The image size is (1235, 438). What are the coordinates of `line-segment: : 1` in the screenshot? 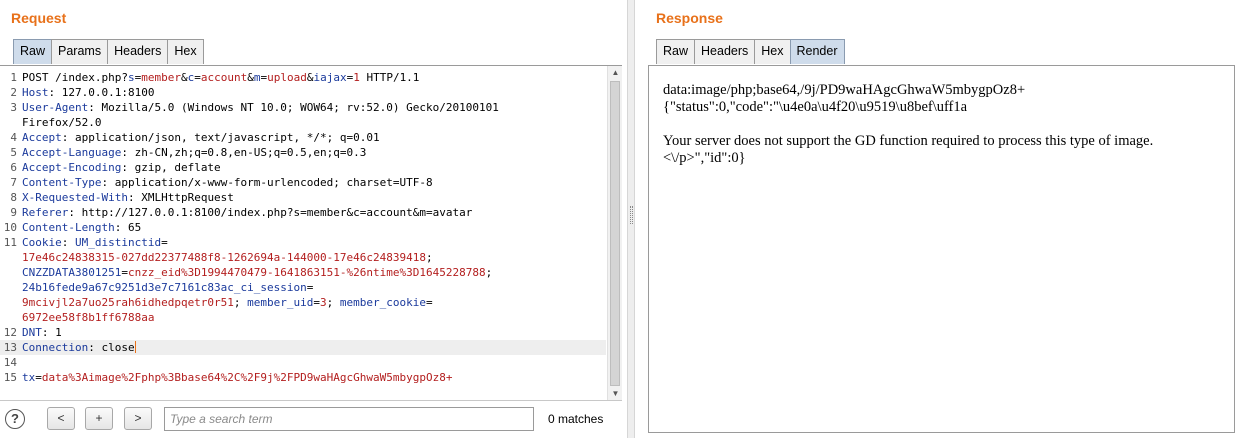 It's located at (51, 332).